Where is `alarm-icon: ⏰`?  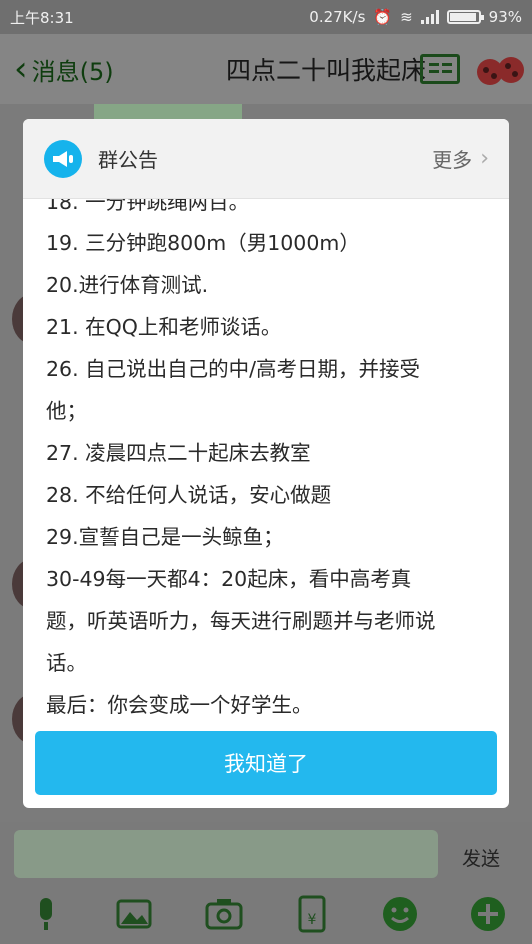
alarm-icon: ⏰ is located at coordinates (383, 17).